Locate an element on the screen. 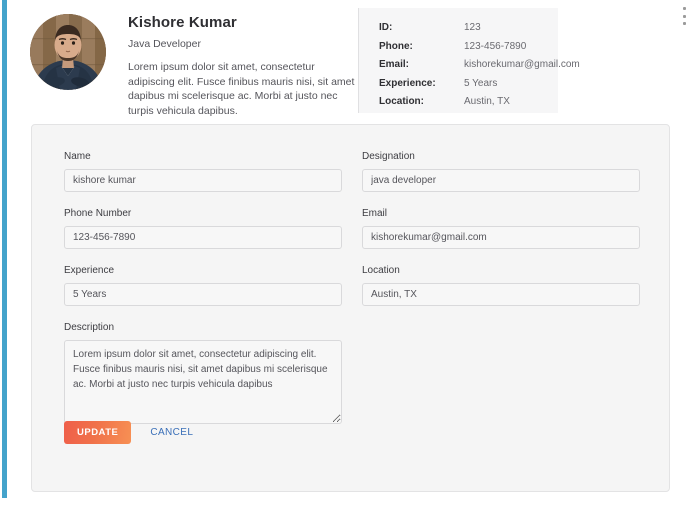 This screenshot has width=700, height=514. field-email: Email is located at coordinates (501, 228).